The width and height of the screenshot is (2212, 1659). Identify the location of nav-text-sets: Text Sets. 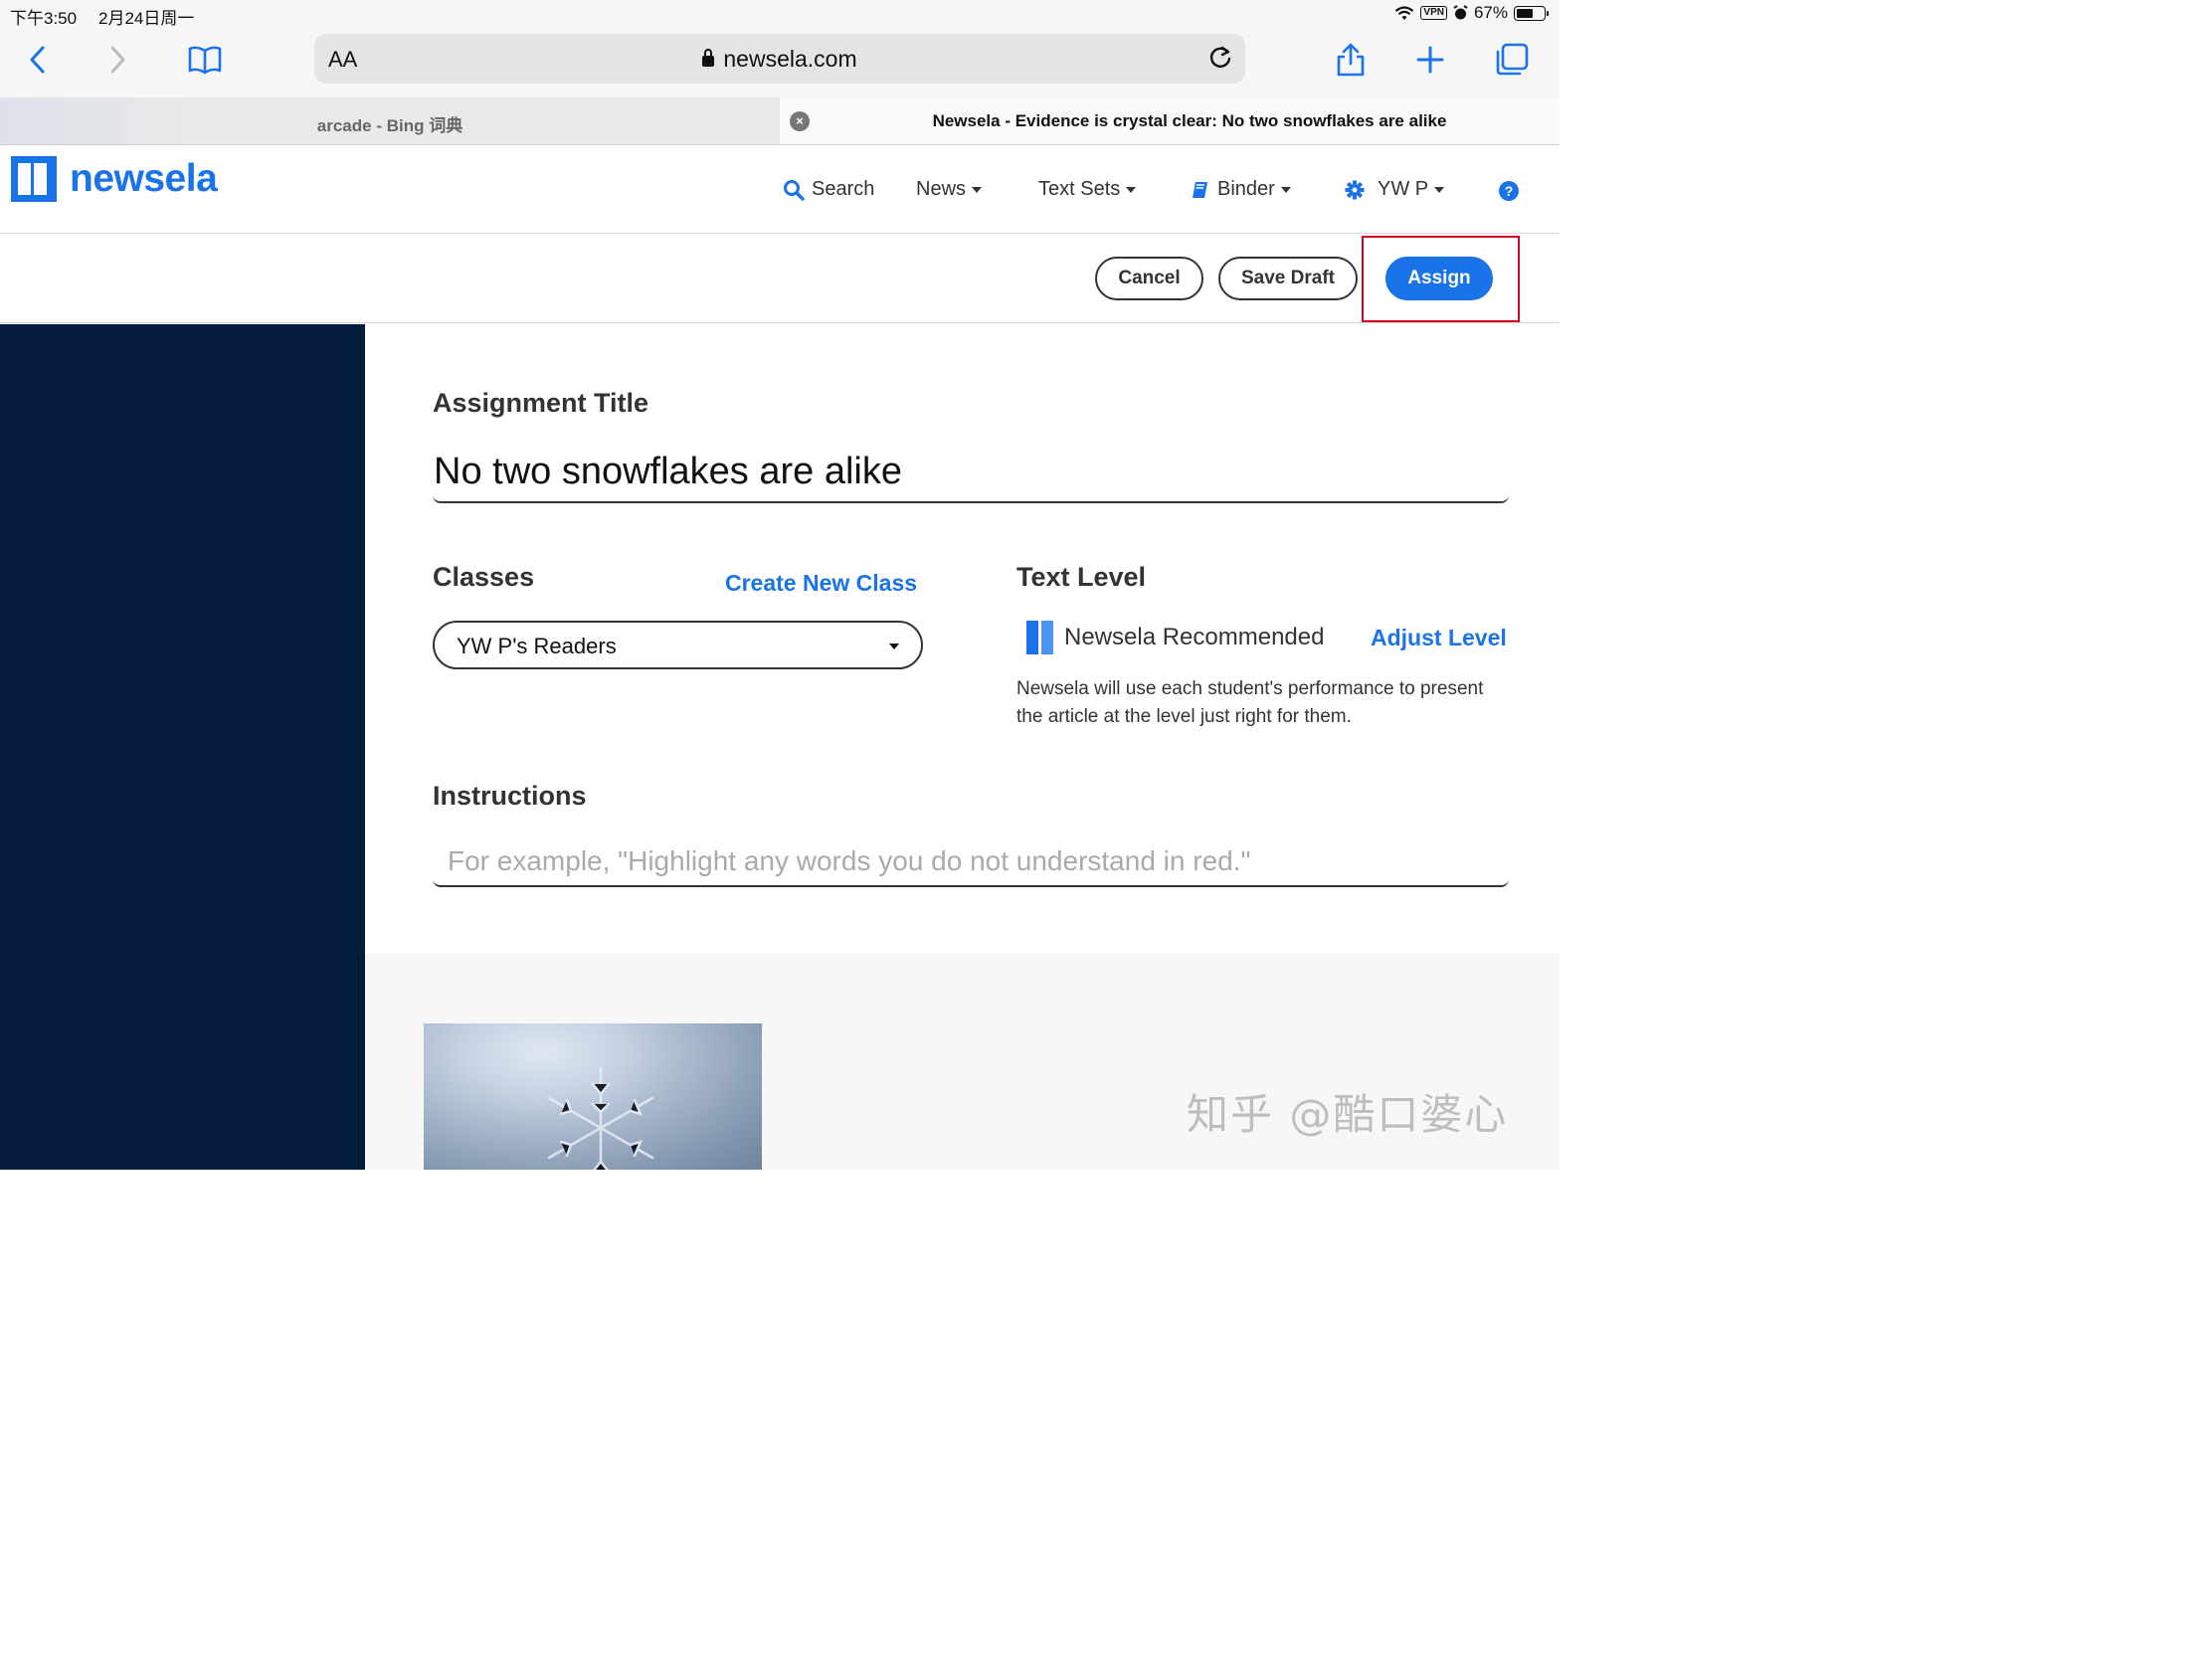
(1087, 189).